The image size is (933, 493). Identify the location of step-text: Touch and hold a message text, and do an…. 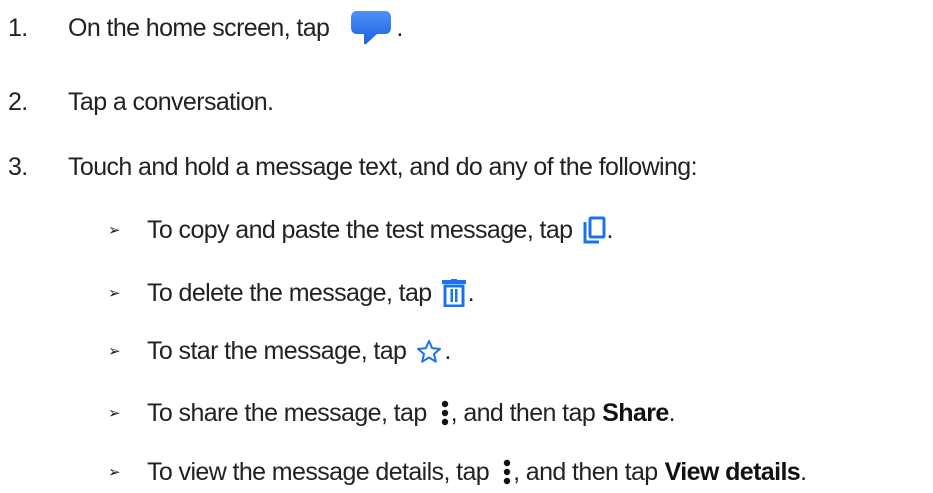
(383, 166).